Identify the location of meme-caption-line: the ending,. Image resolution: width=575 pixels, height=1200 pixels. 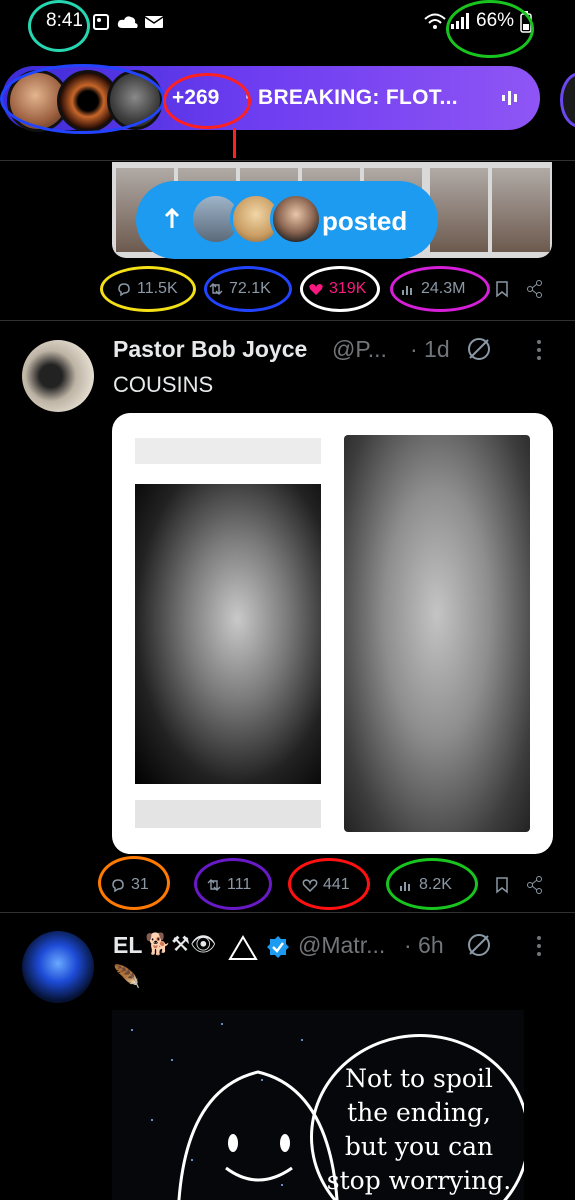
(419, 1112).